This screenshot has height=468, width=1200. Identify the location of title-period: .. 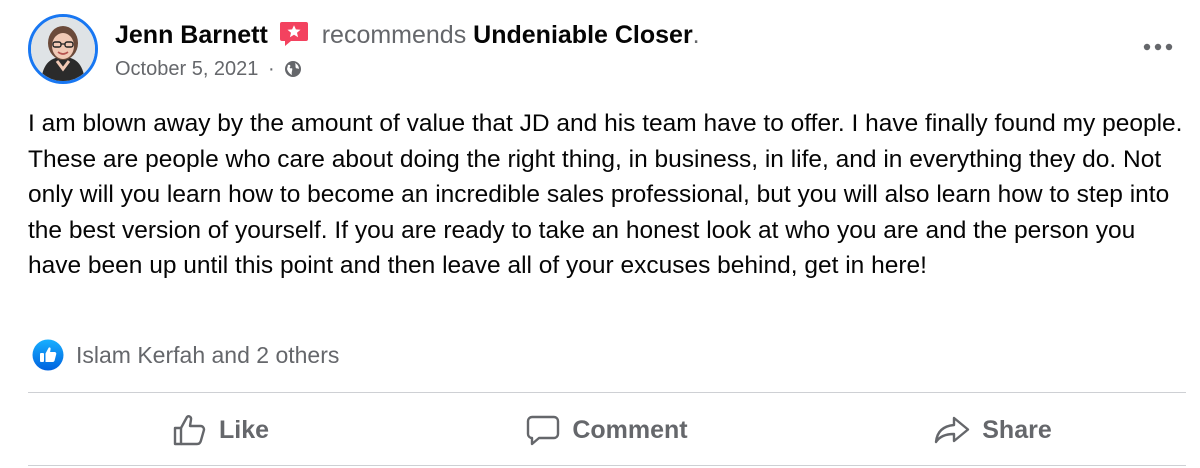
(696, 35).